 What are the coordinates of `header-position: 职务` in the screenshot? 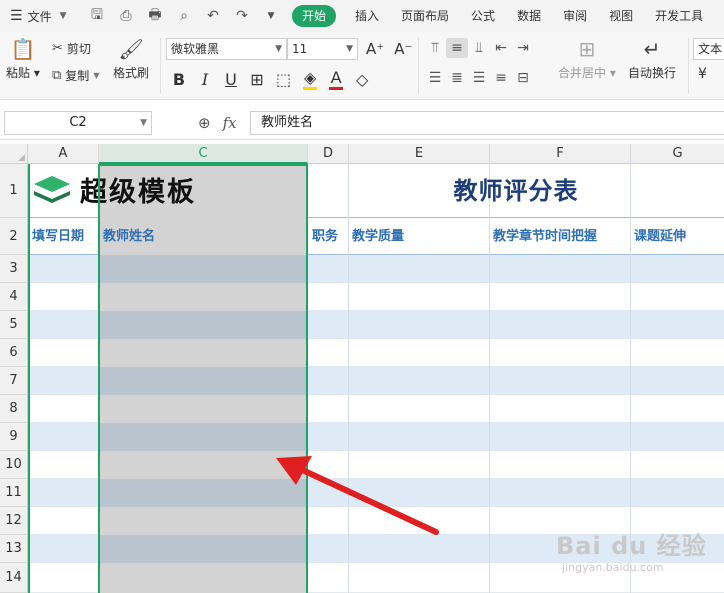 It's located at (329, 237).